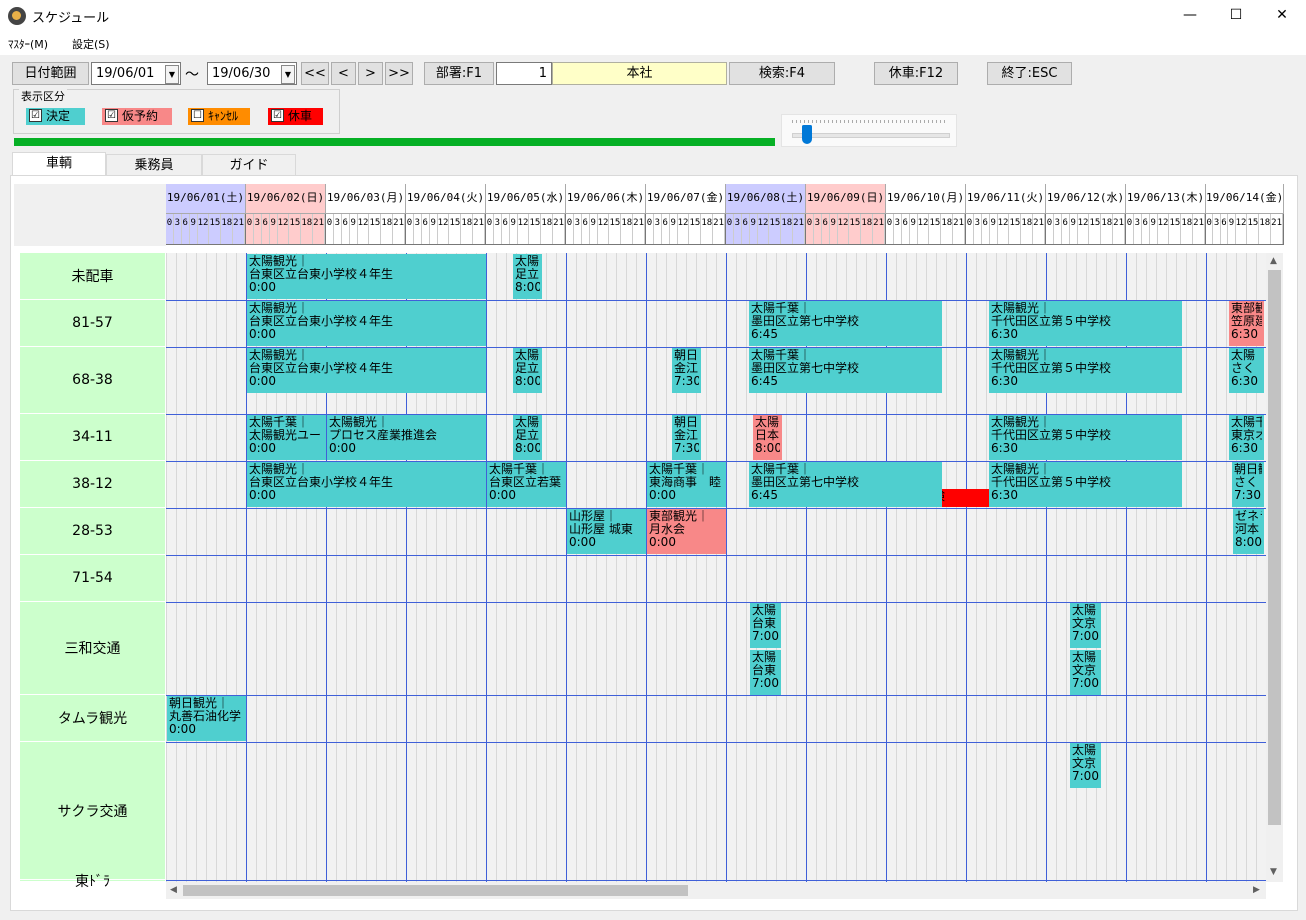  What do you see at coordinates (295, 116) in the screenshot?
I see `filter-checkbox-3: ☑ 休車` at bounding box center [295, 116].